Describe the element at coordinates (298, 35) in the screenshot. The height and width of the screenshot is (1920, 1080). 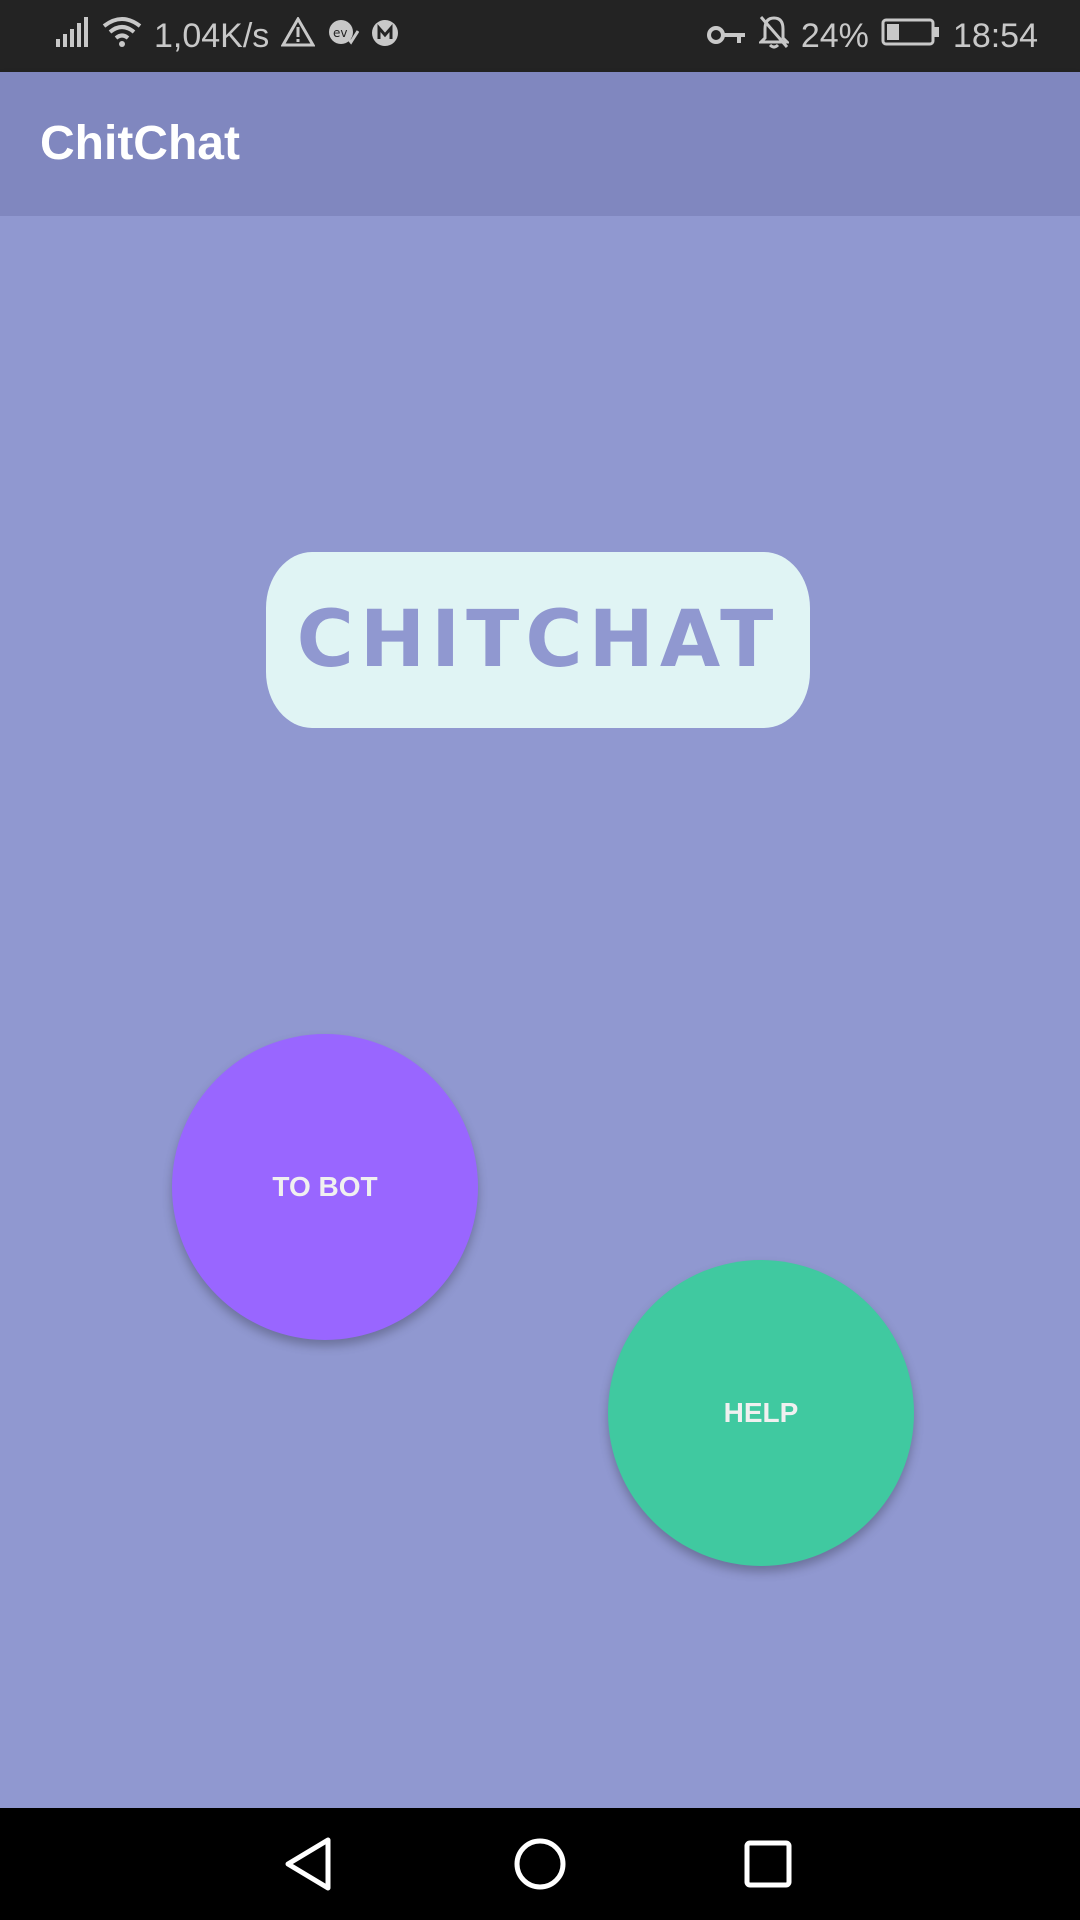
I see `warning-icon` at that location.